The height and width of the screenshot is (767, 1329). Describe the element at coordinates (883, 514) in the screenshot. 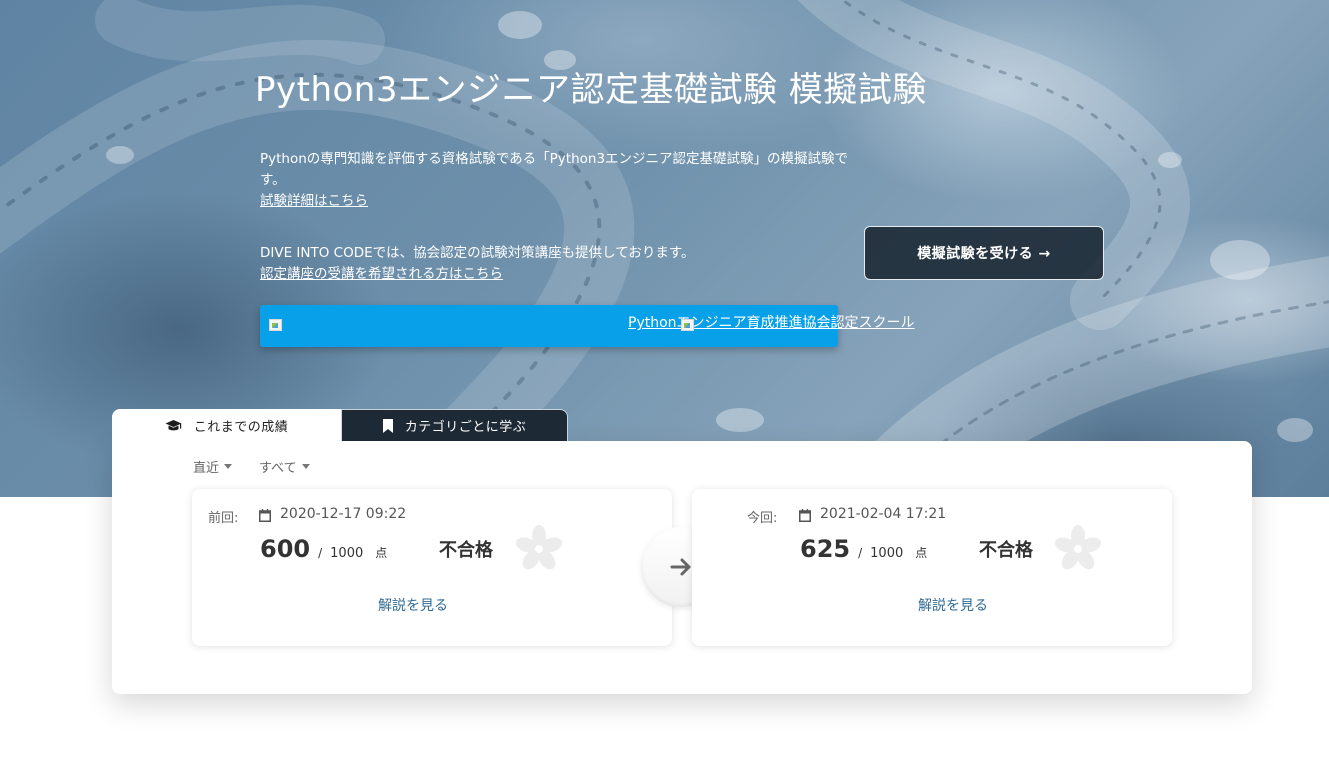

I see `current-exam-date: 2021-02-04 17:21` at that location.